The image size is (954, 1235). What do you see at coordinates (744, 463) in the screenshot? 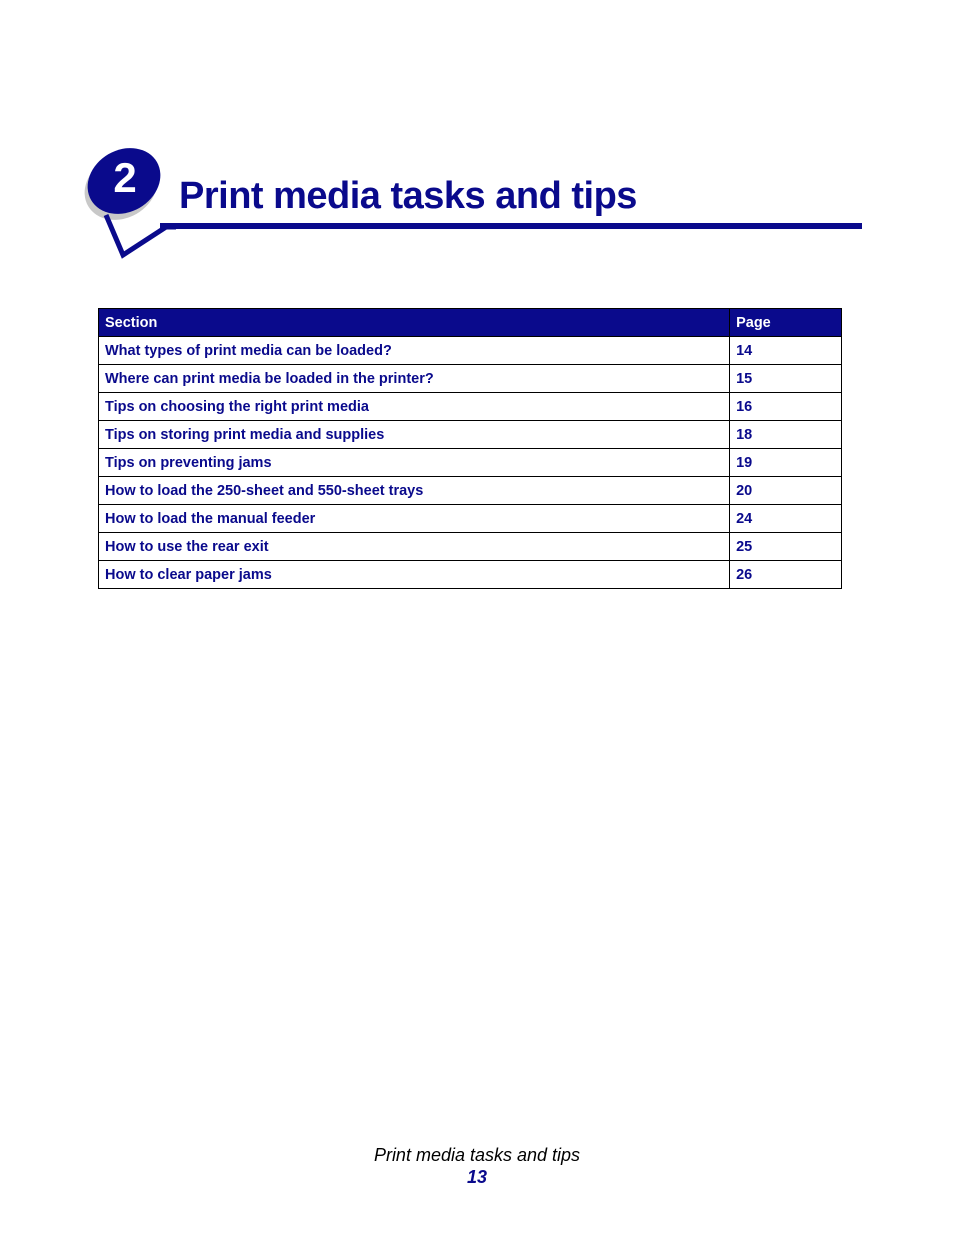
I see `page-link: 19` at bounding box center [744, 463].